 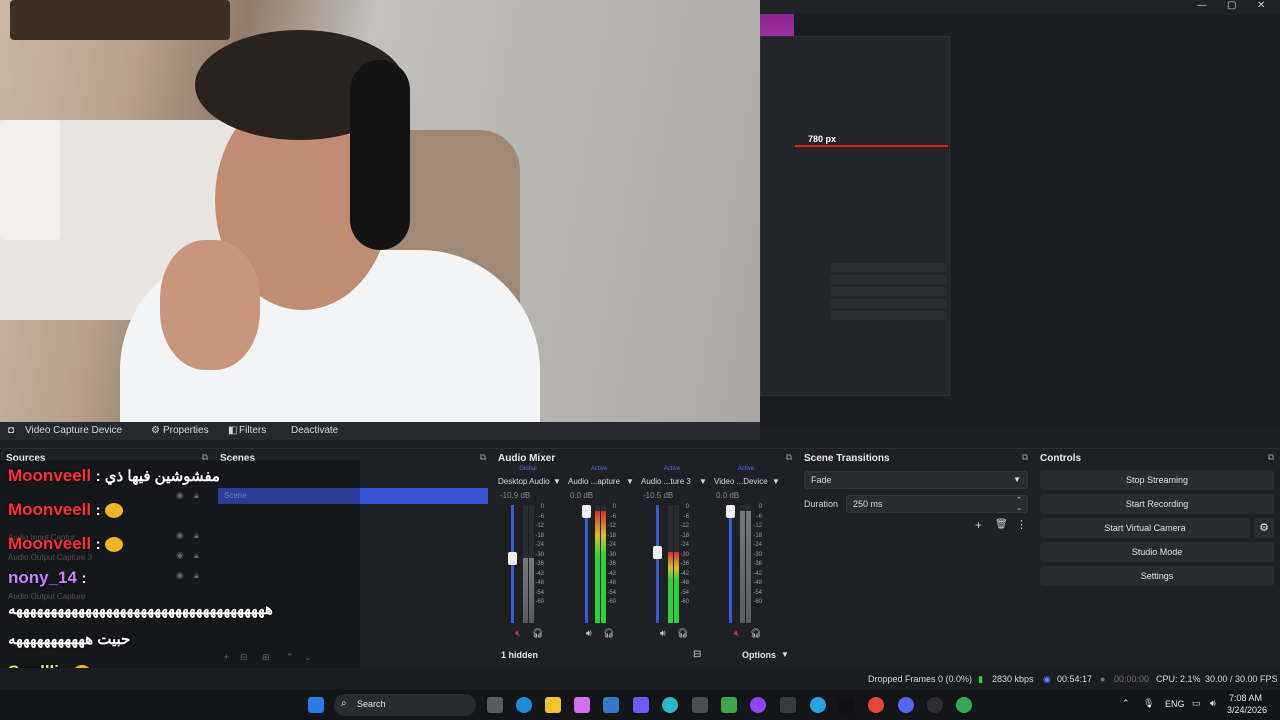 What do you see at coordinates (1213, 703) in the screenshot?
I see `volume-icon: 🔊︎` at bounding box center [1213, 703].